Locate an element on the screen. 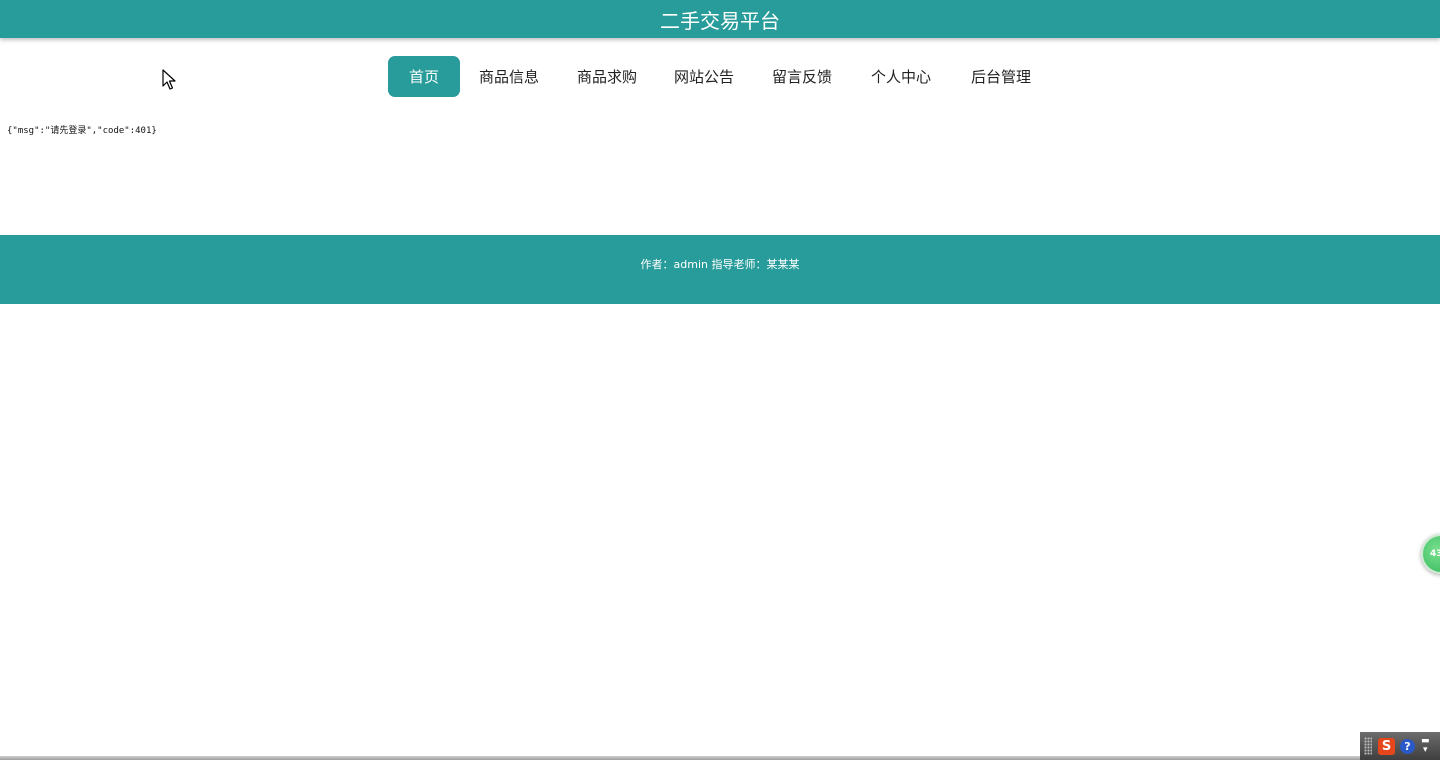 The height and width of the screenshot is (760, 1440). nav-item-goods-wanted: 商品求购 is located at coordinates (607, 76).